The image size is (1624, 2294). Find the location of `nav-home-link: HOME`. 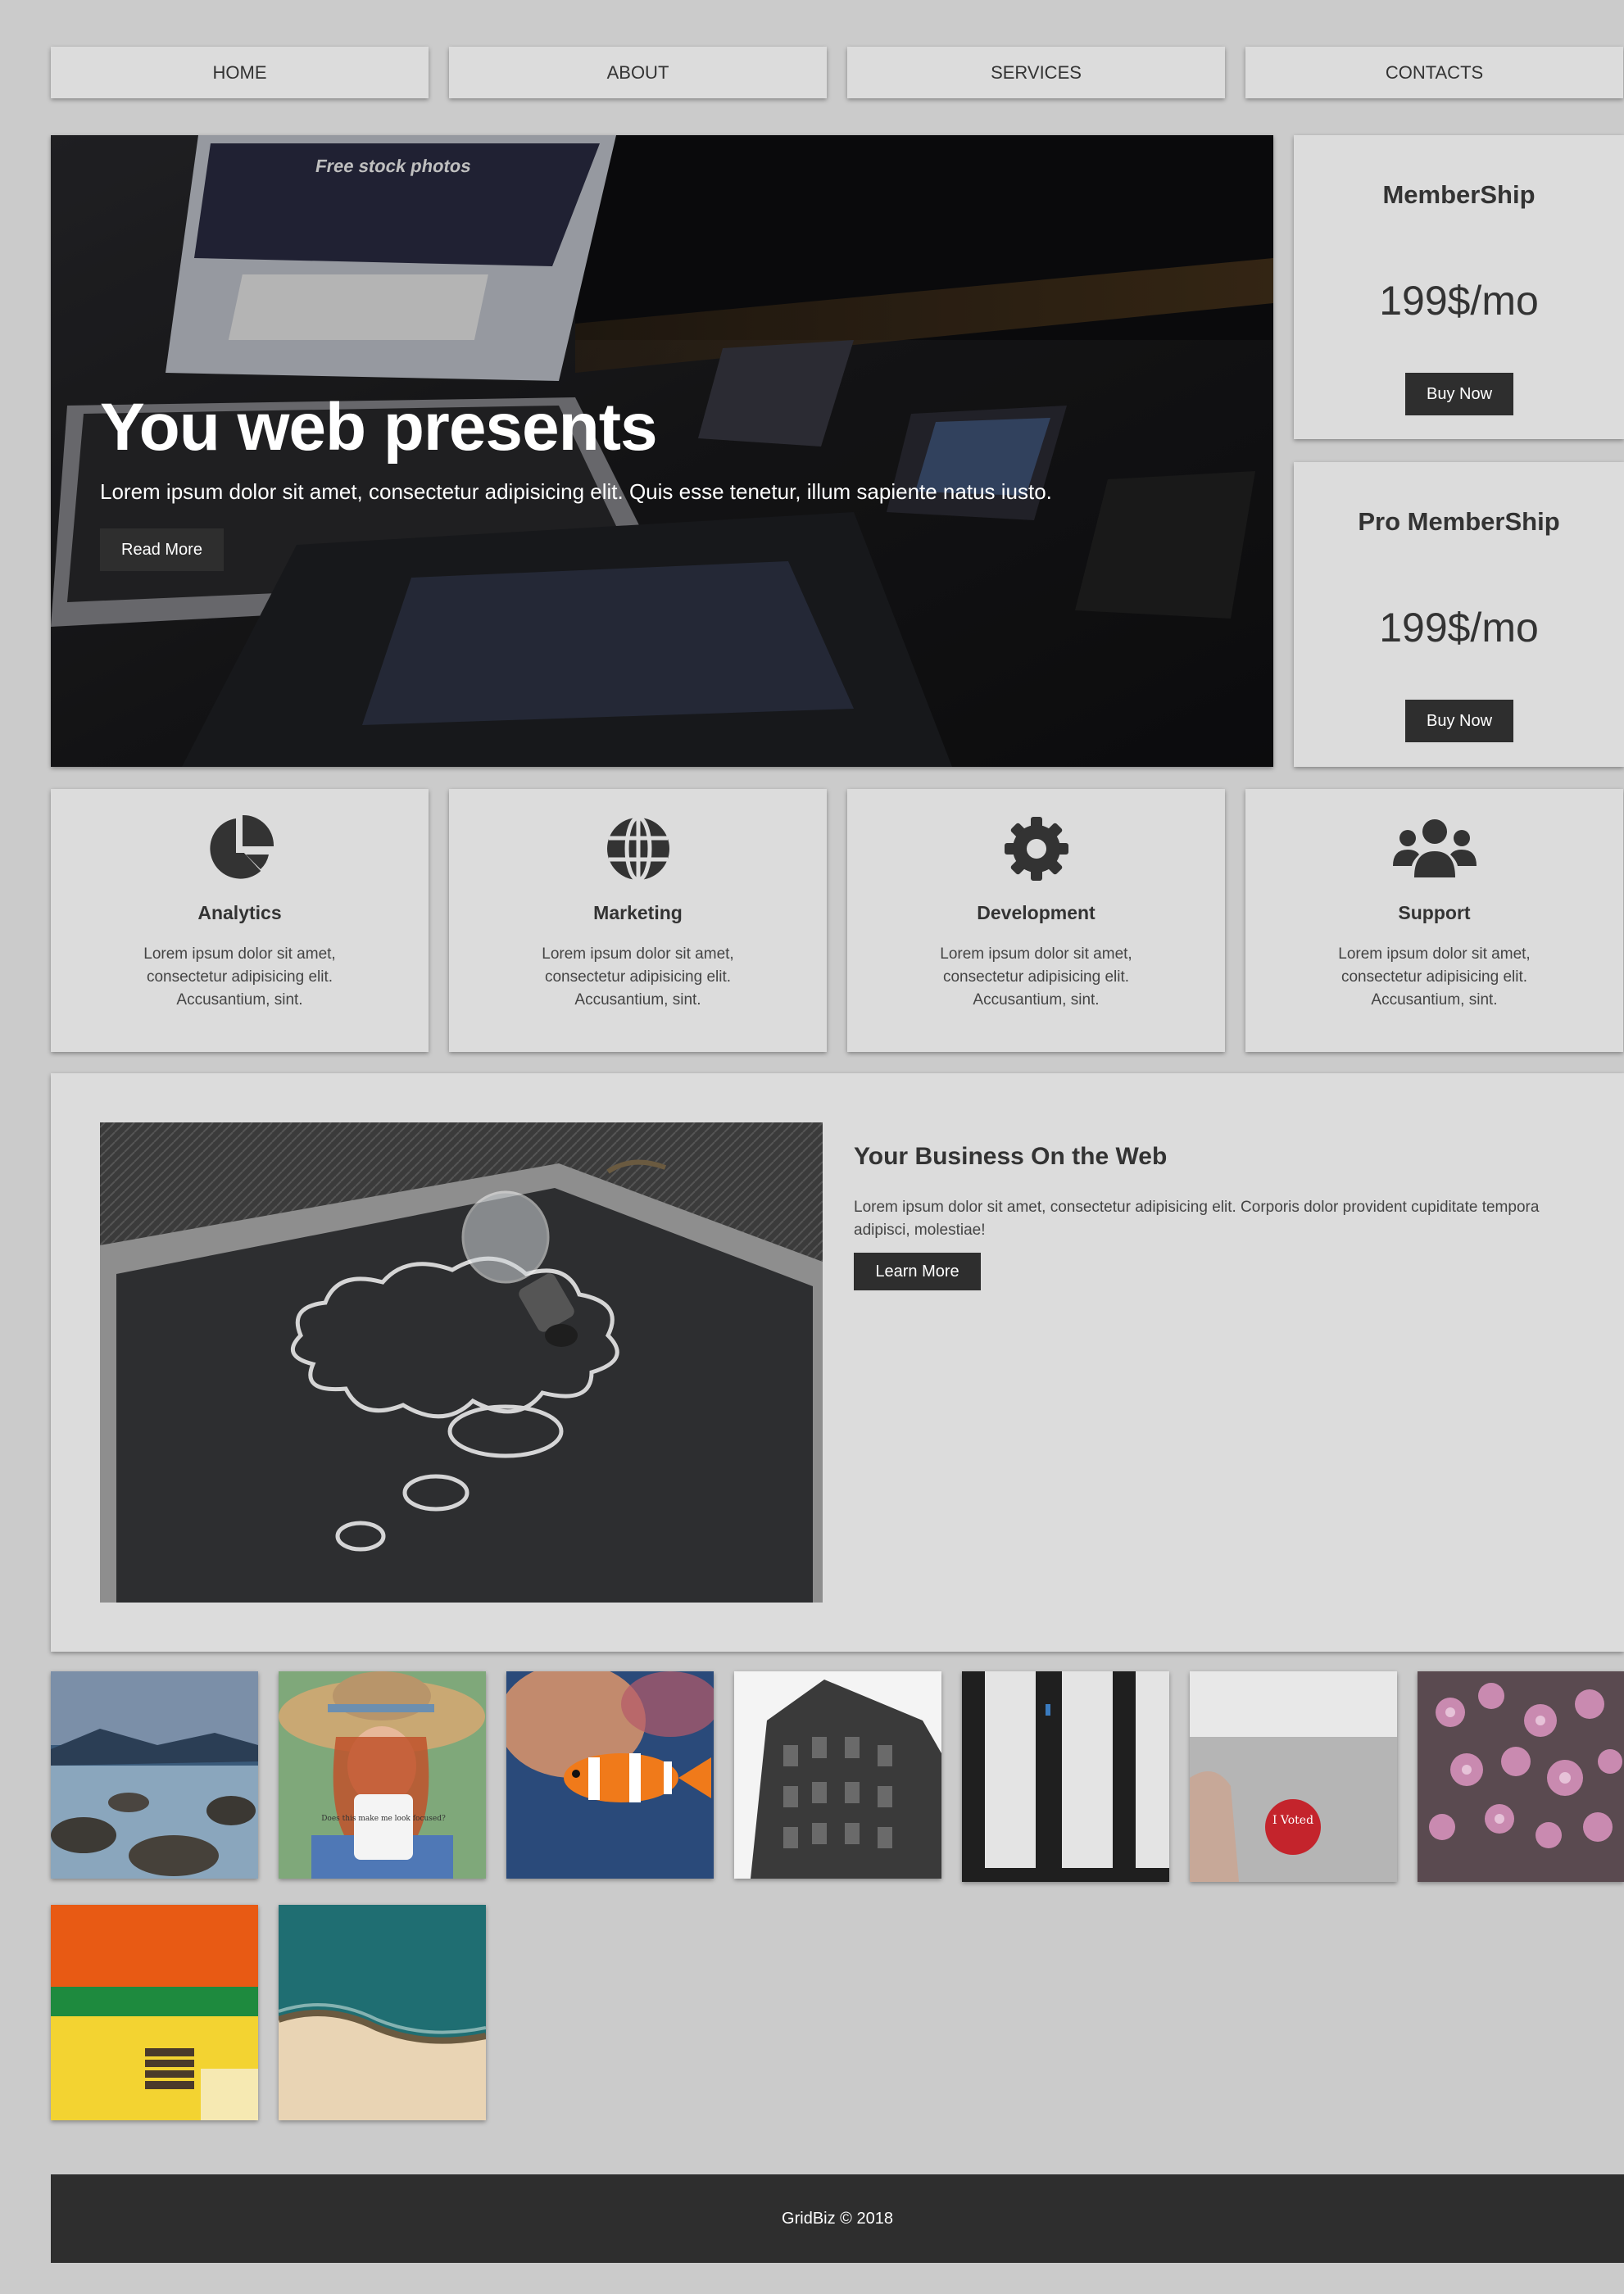

nav-home-link: HOME is located at coordinates (240, 72).